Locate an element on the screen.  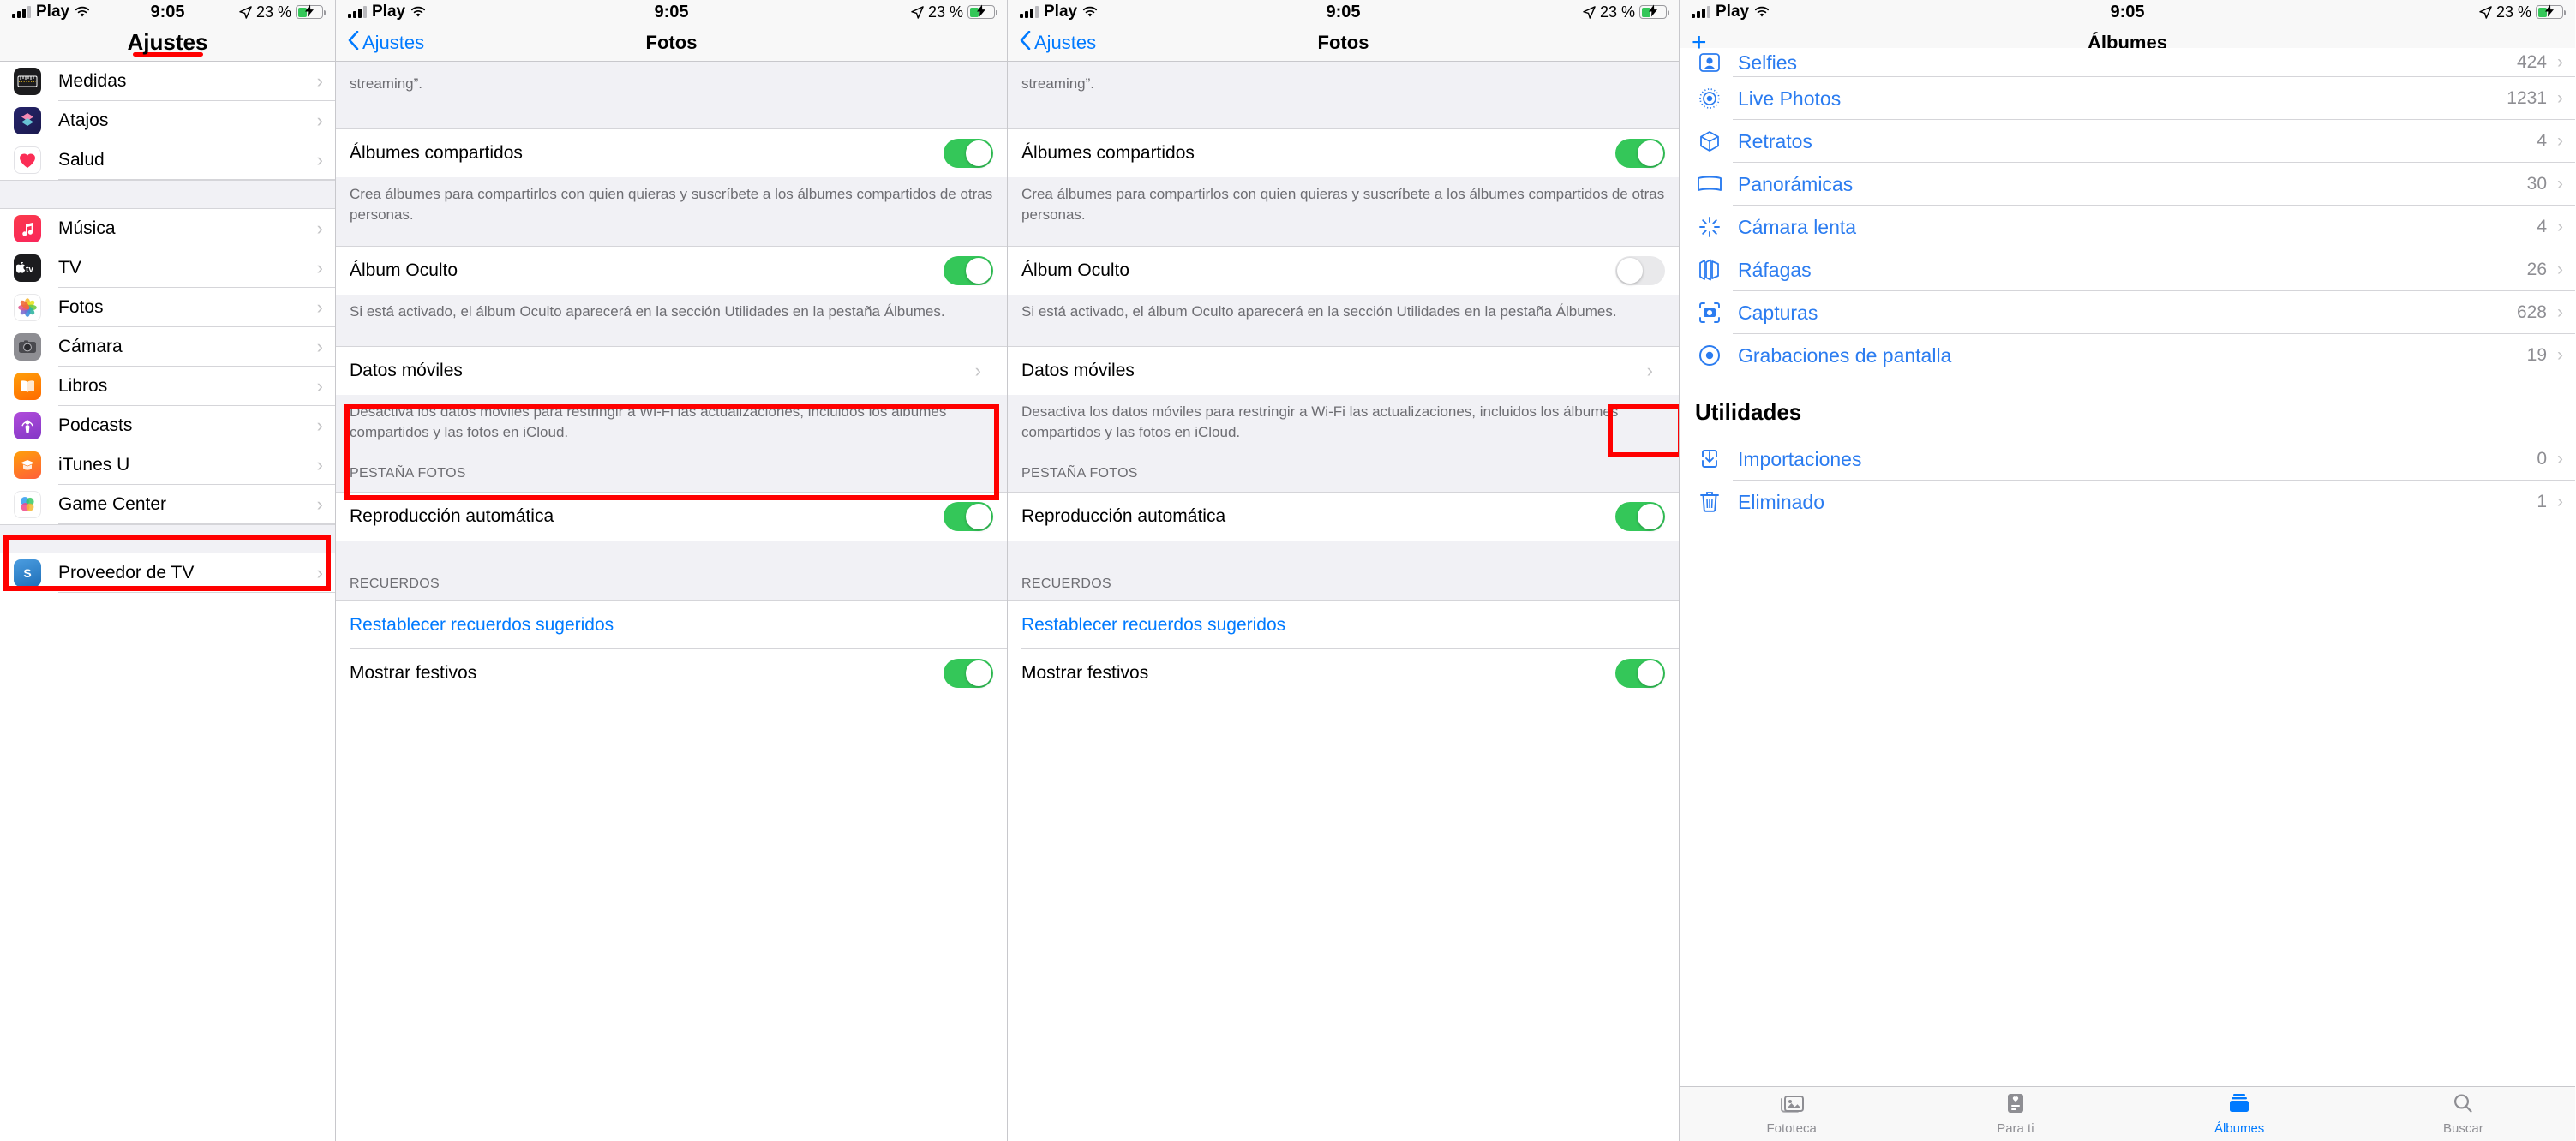
chevron-left-icon is located at coordinates (353, 42).